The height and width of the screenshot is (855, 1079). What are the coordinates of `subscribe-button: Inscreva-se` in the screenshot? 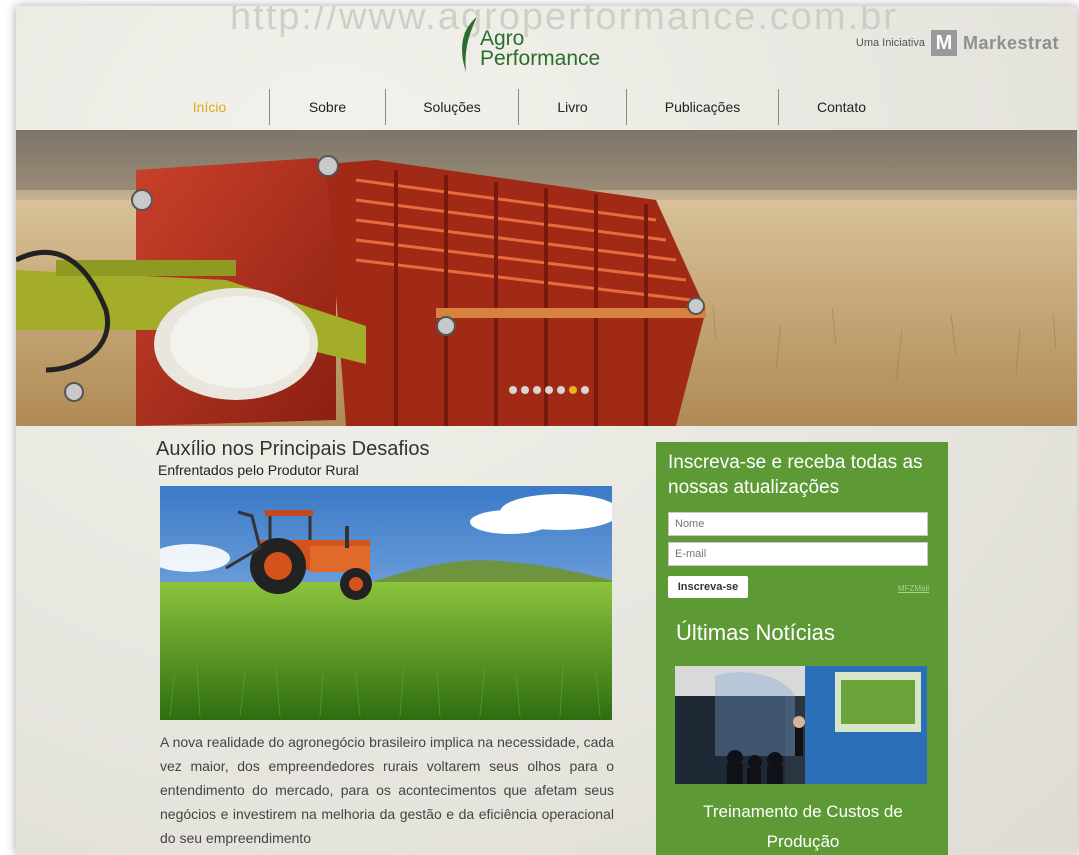 It's located at (708, 587).